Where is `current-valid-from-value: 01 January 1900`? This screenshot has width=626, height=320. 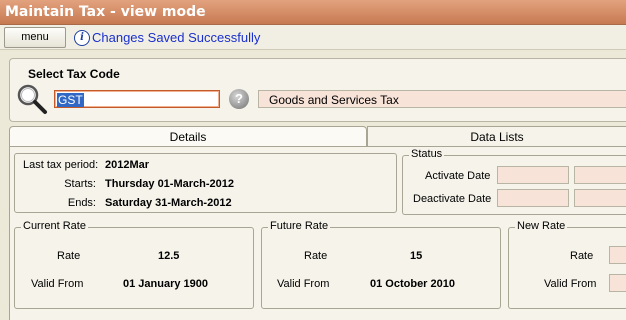 current-valid-from-value: 01 January 1900 is located at coordinates (166, 284).